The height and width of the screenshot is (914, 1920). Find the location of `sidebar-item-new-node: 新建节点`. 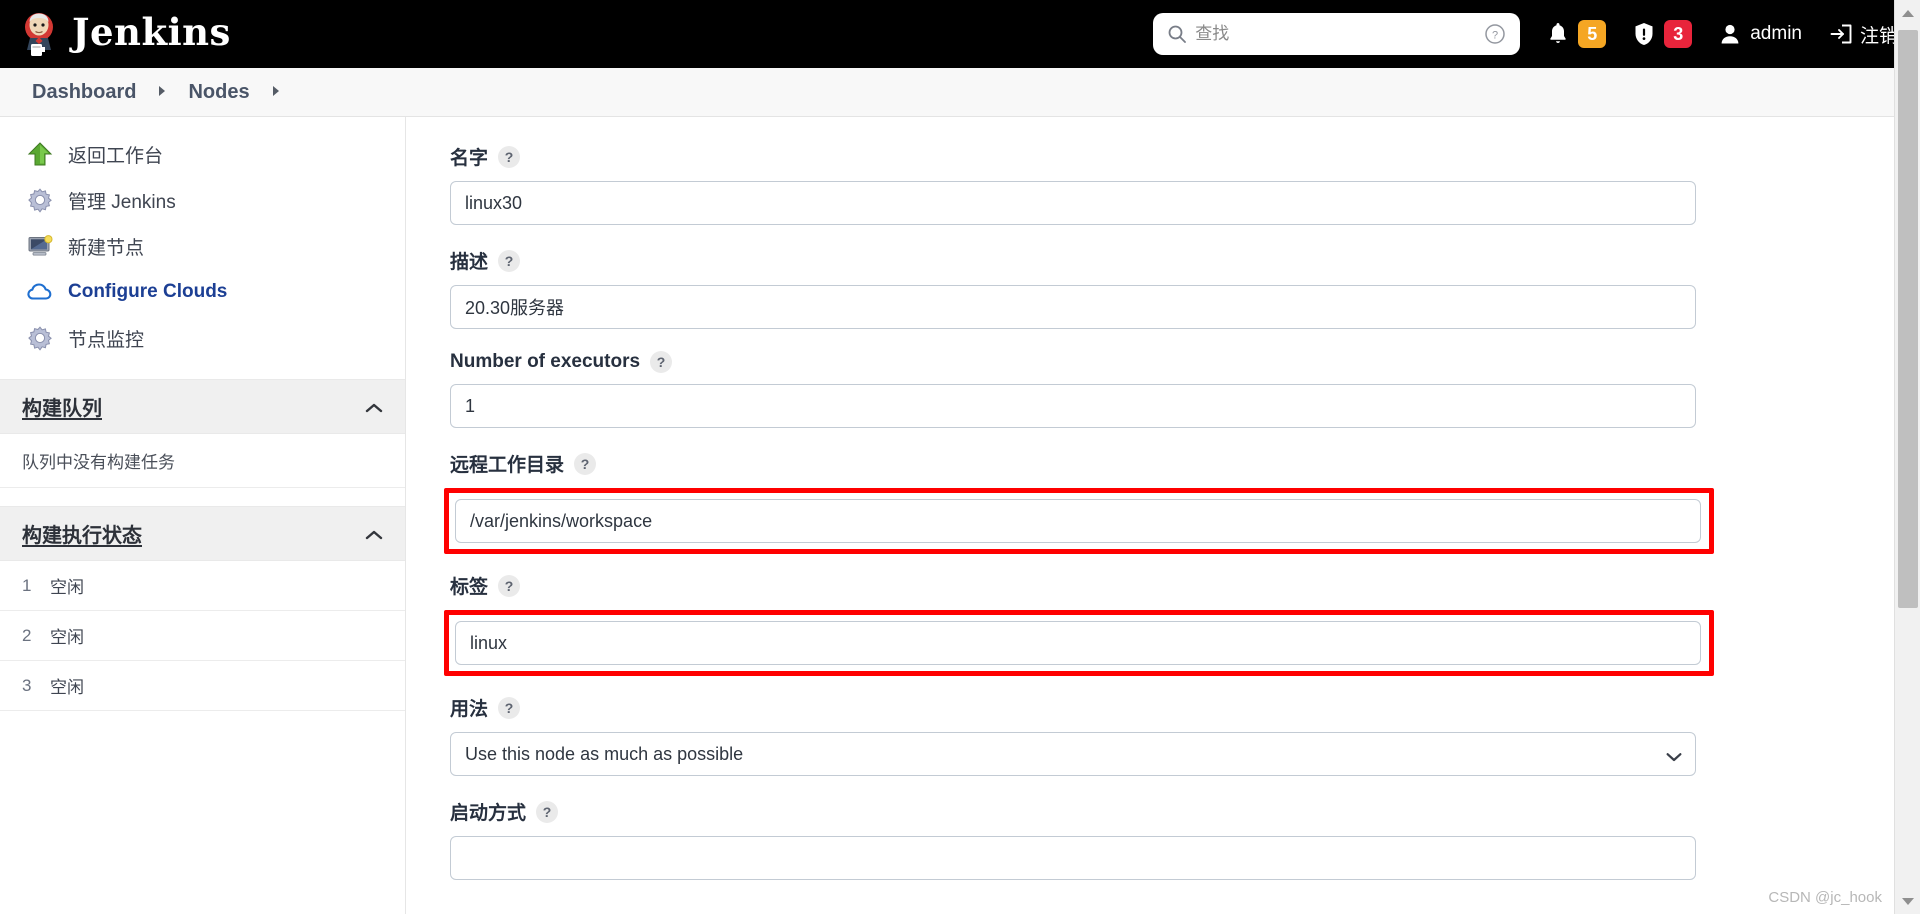

sidebar-item-new-node: 新建节点 is located at coordinates (202, 246).